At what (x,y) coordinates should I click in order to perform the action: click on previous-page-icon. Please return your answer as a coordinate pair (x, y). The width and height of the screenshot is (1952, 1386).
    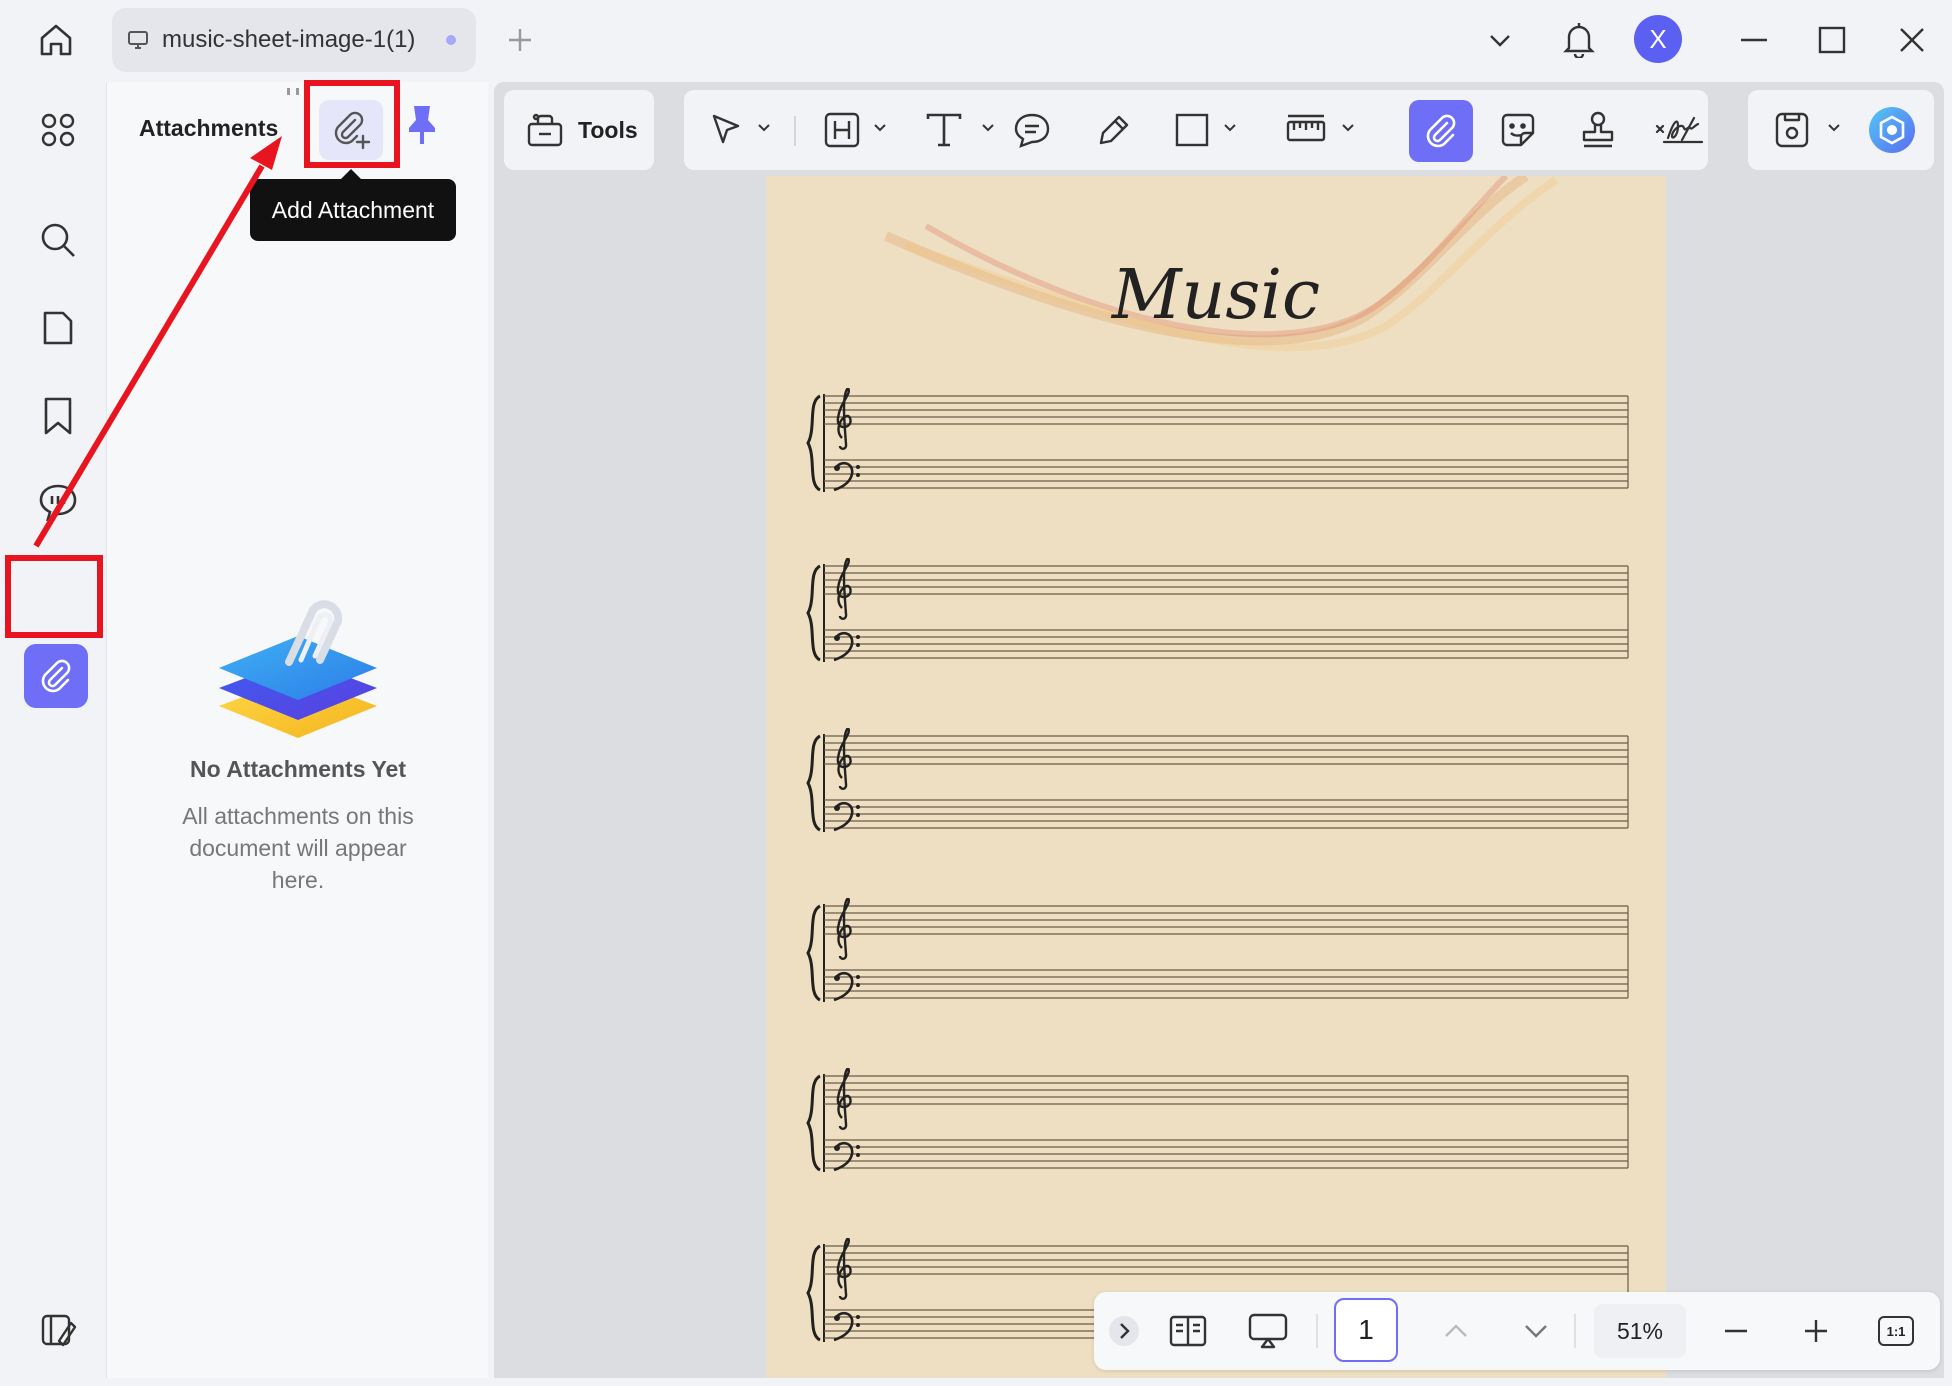
    Looking at the image, I should click on (1456, 1331).